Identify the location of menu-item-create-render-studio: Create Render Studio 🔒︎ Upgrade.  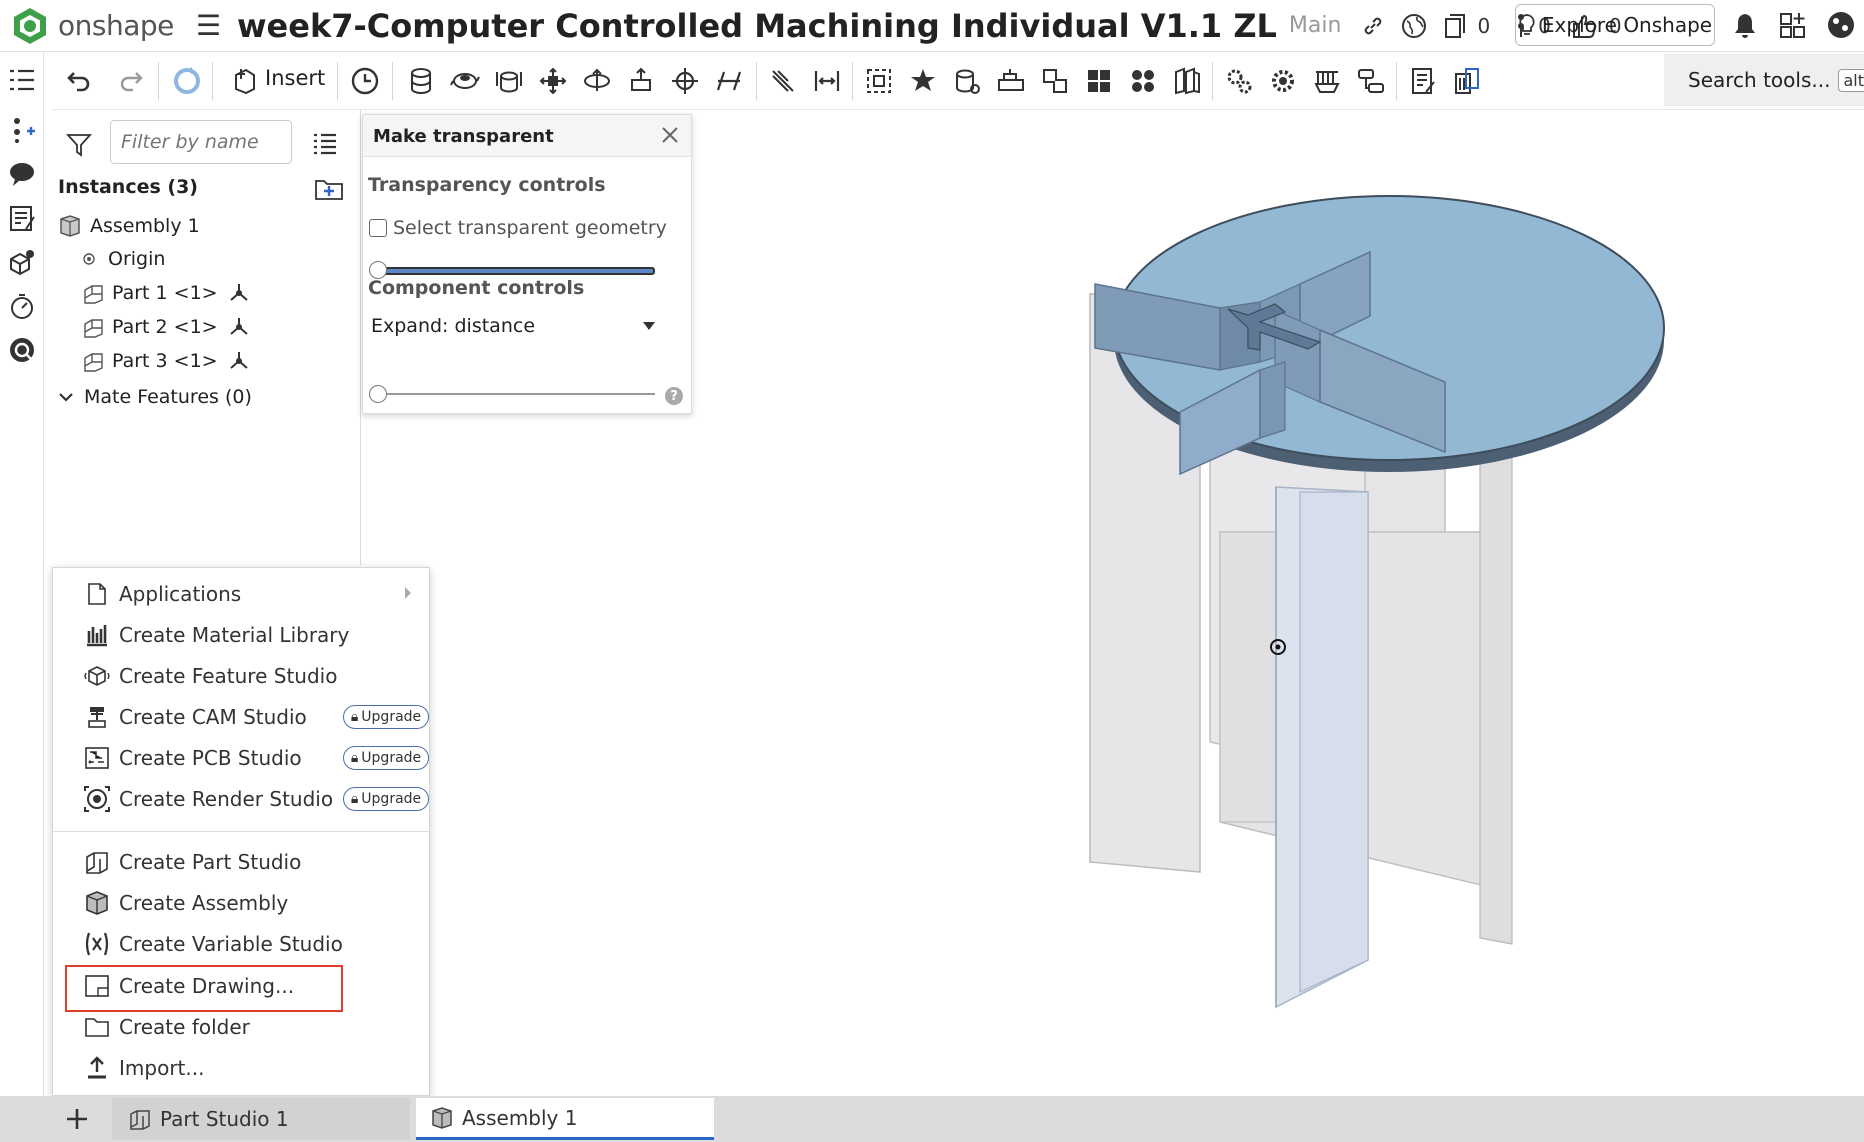
(241, 799).